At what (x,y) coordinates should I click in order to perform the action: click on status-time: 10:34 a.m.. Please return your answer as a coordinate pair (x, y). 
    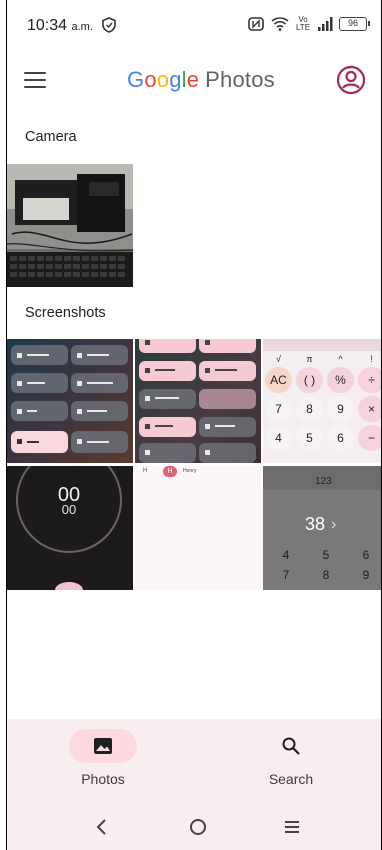
    Looking at the image, I should click on (60, 25).